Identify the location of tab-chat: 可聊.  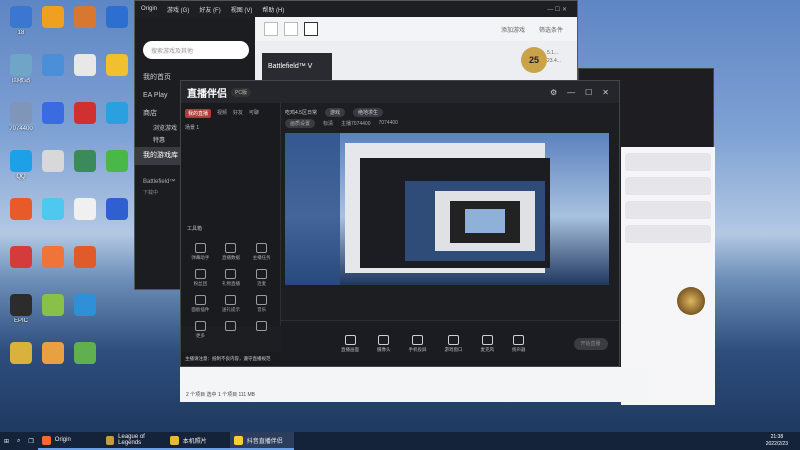
(254, 113).